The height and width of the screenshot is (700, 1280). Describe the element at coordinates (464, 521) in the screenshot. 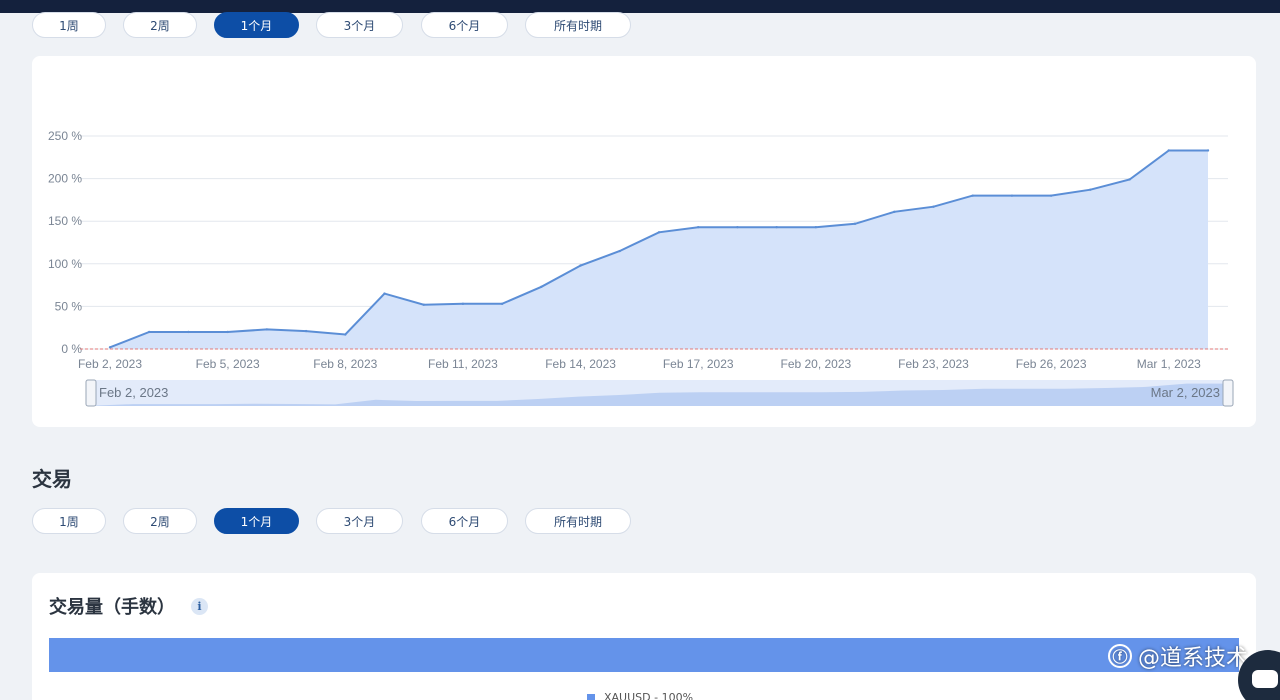

I see `trades-period-6m-button: 6个月` at that location.